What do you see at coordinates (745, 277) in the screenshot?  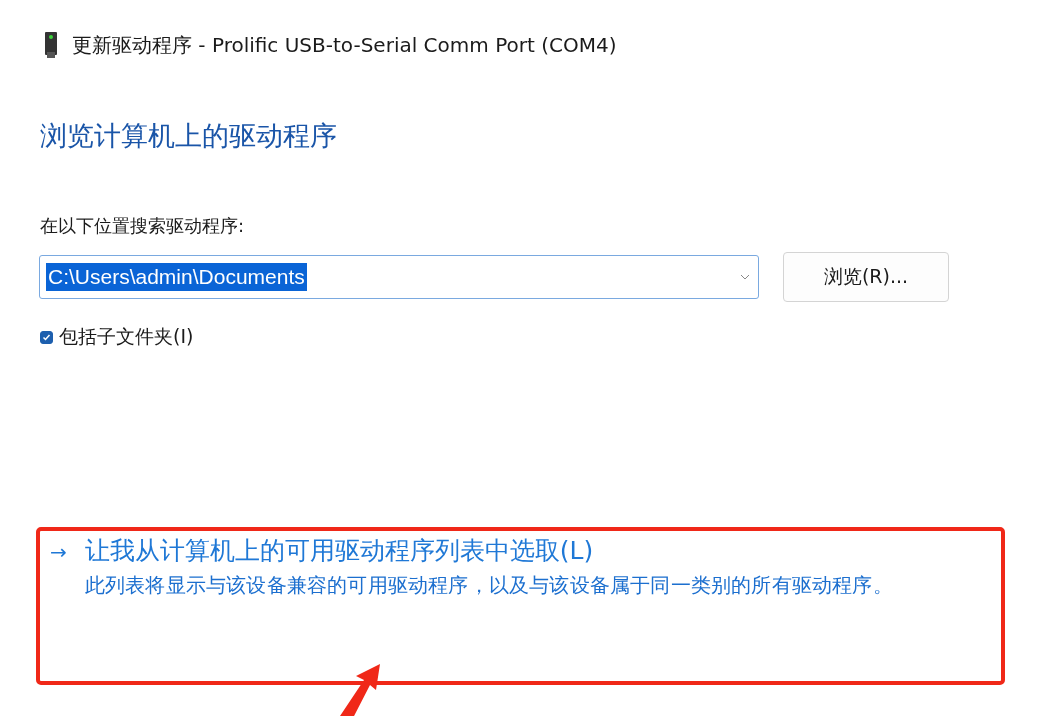 I see `caret-icon` at bounding box center [745, 277].